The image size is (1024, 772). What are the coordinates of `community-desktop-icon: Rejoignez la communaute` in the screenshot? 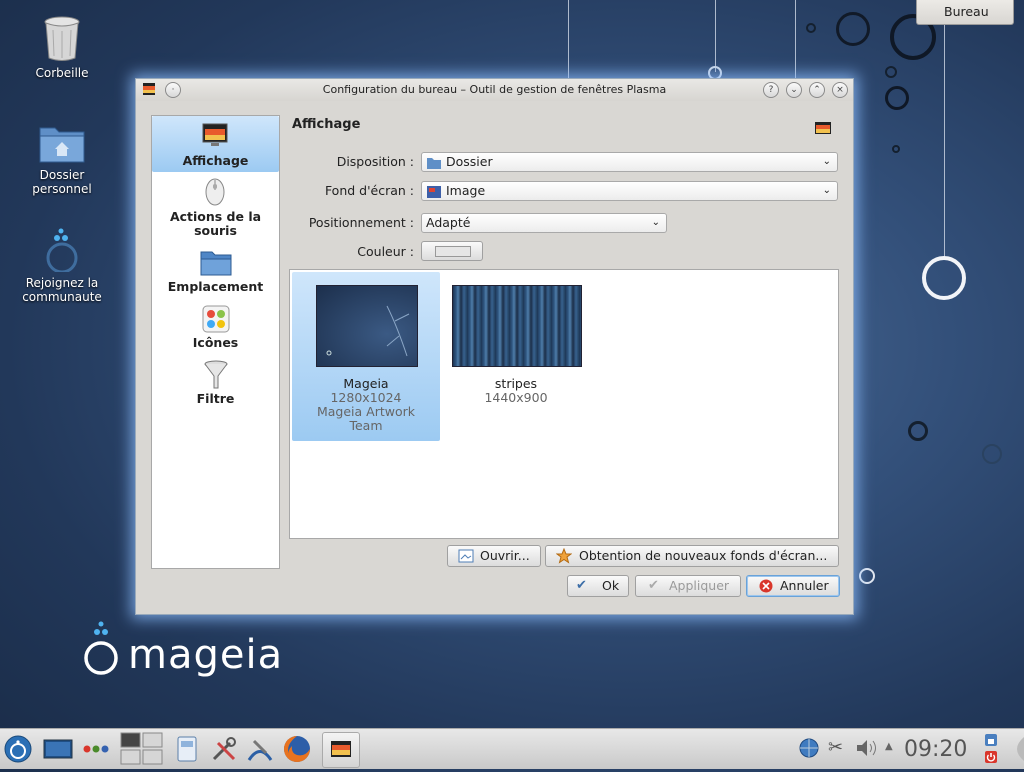 It's located at (62, 265).